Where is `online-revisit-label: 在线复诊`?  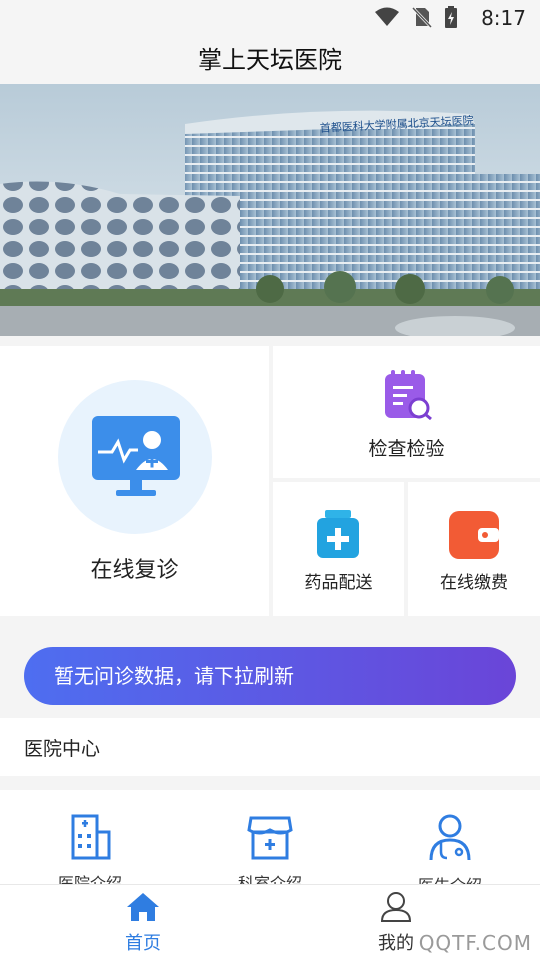
online-revisit-label: 在线复诊 is located at coordinates (134, 570).